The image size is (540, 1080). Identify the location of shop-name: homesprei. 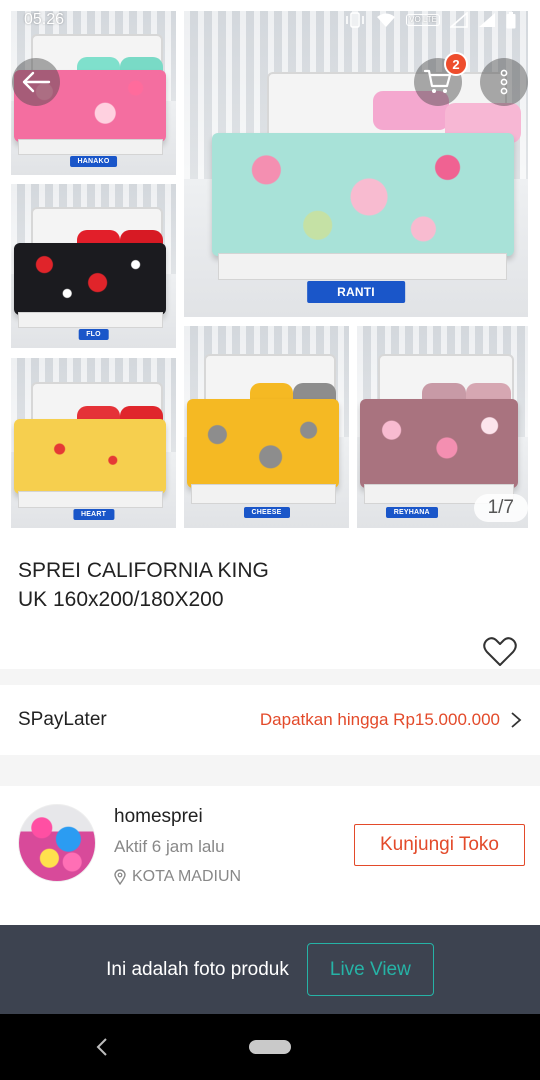
(158, 817).